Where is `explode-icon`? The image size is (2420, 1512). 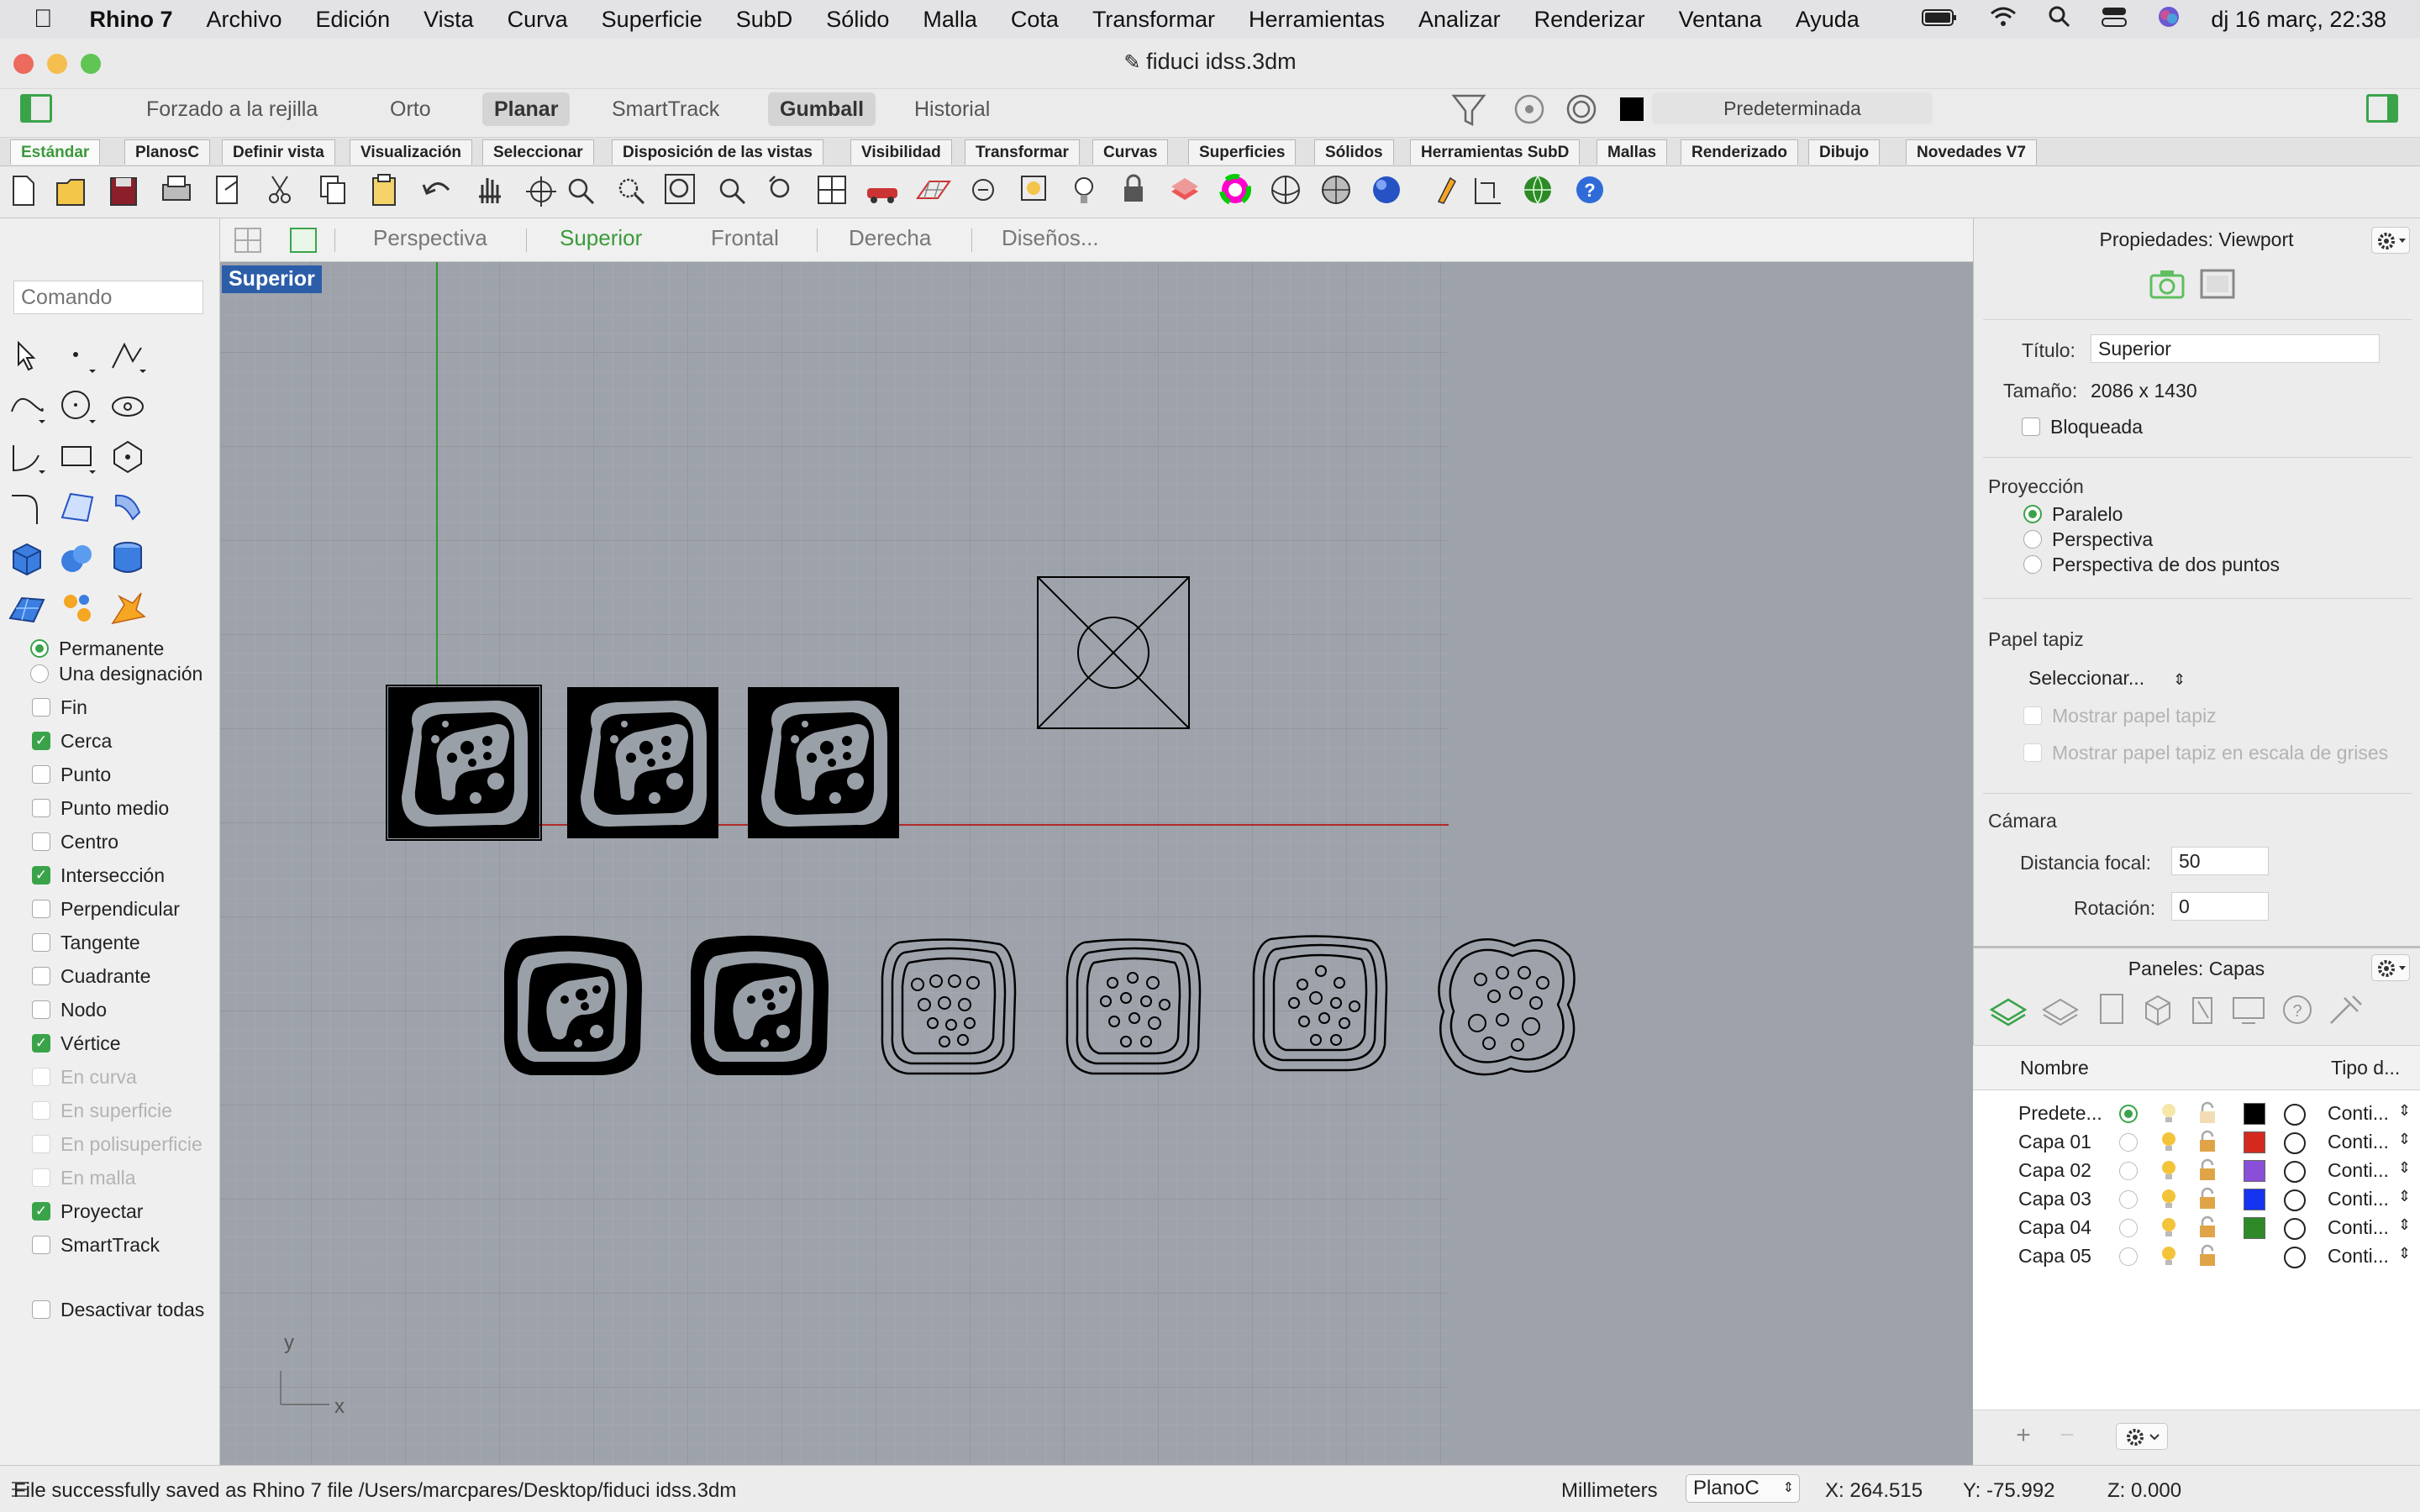
explode-icon is located at coordinates (128, 608).